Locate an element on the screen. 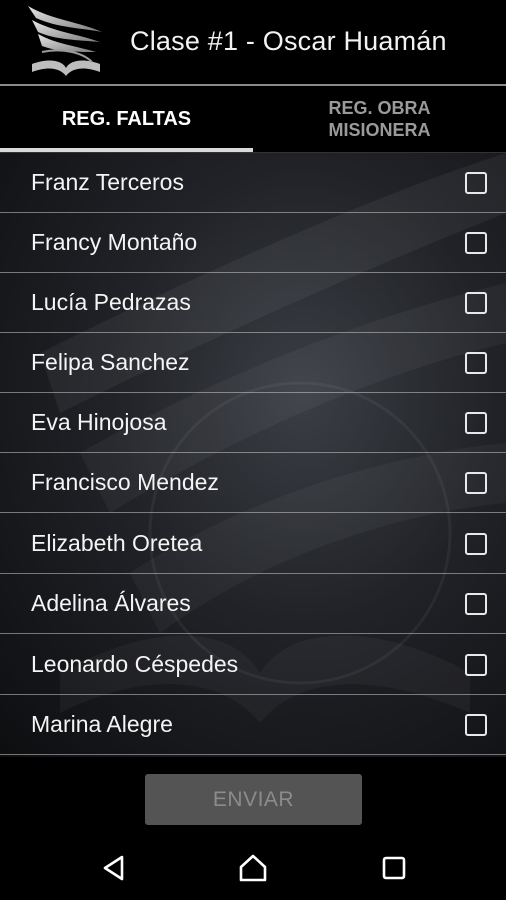  tab-reg-faltas: REG. FALTAS is located at coordinates (126, 119).